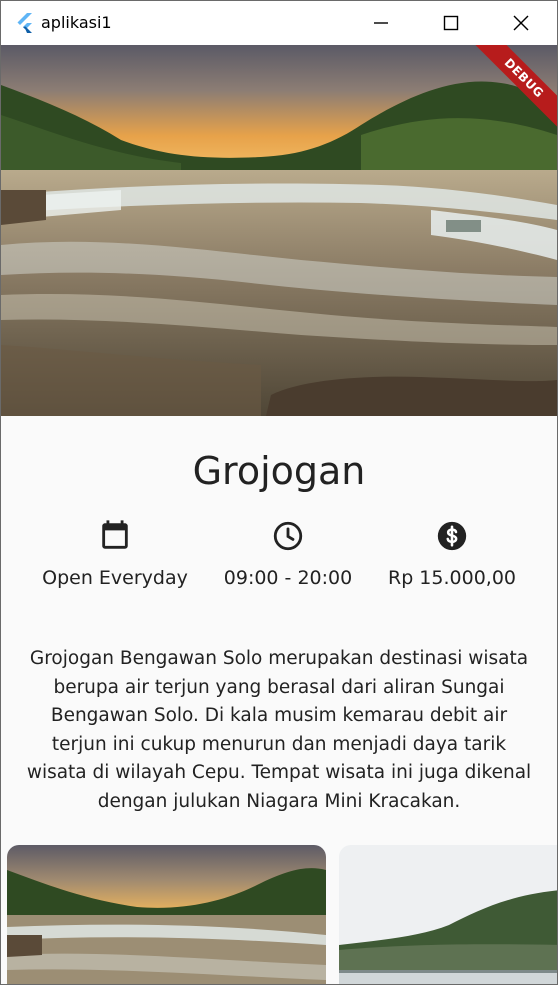 Image resolution: width=558 pixels, height=985 pixels. I want to click on place-title: Grojogan, so click(279, 471).